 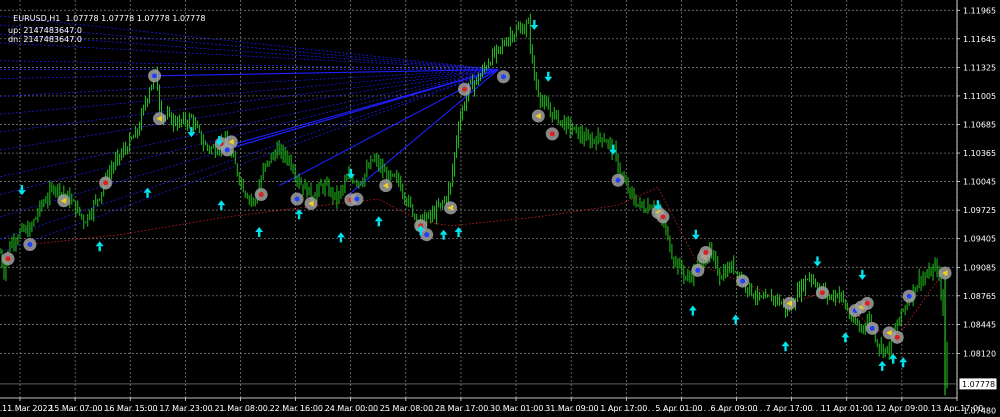 What do you see at coordinates (516, 408) in the screenshot?
I see `x-tick-label: 30 Mar 01:00` at bounding box center [516, 408].